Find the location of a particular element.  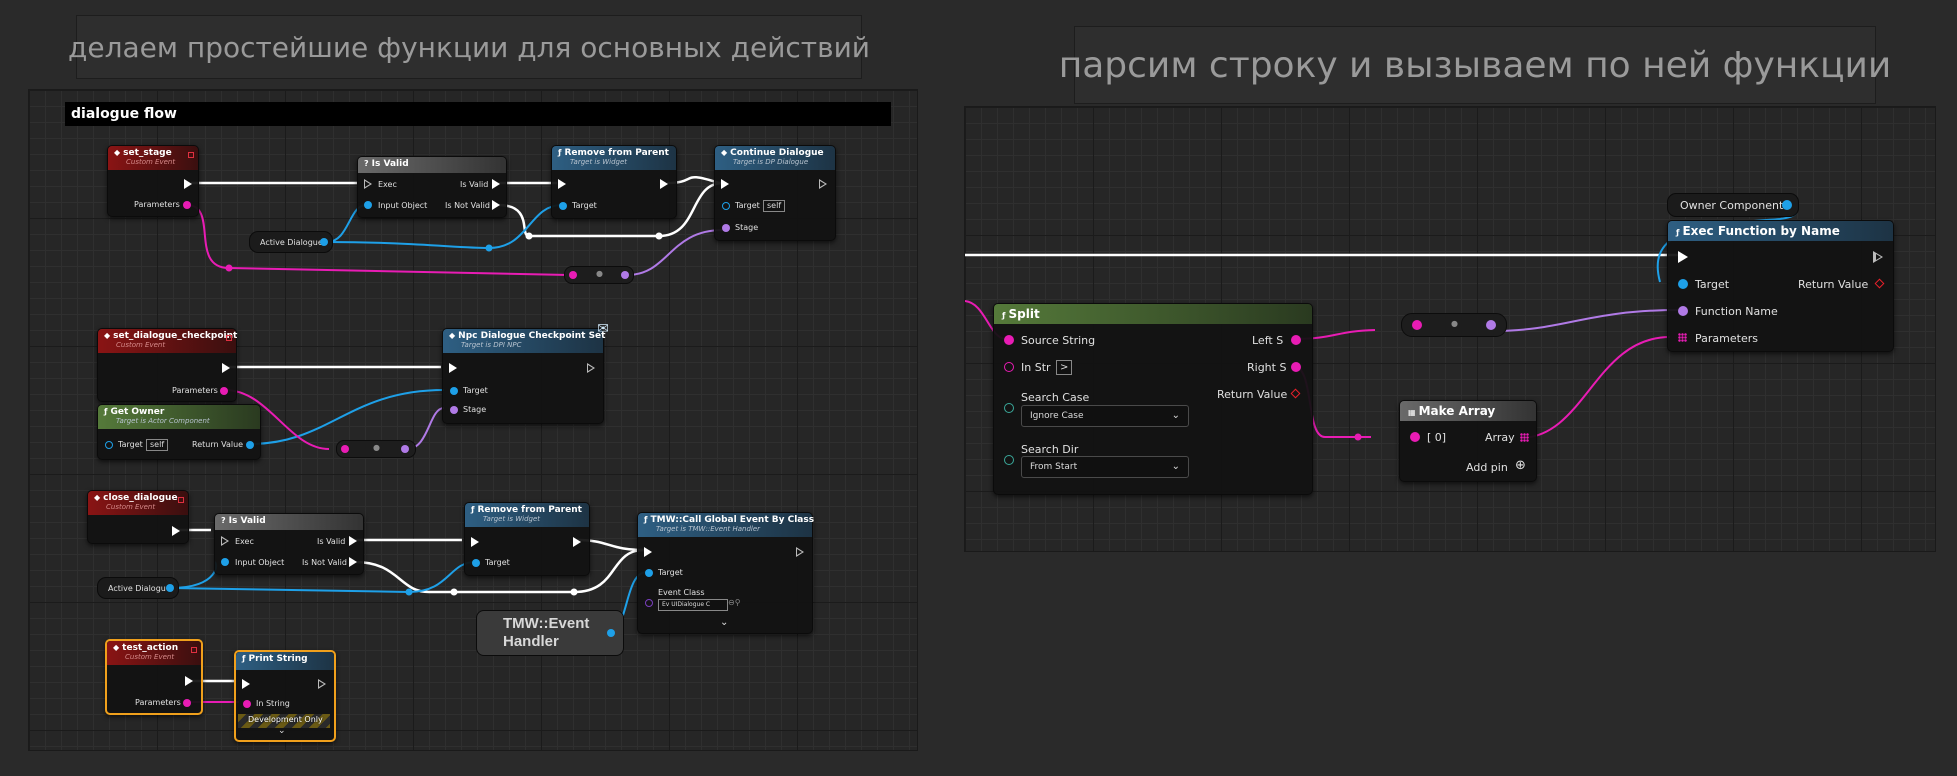

owner-component-variable: Owner Component is located at coordinates (1733, 205).